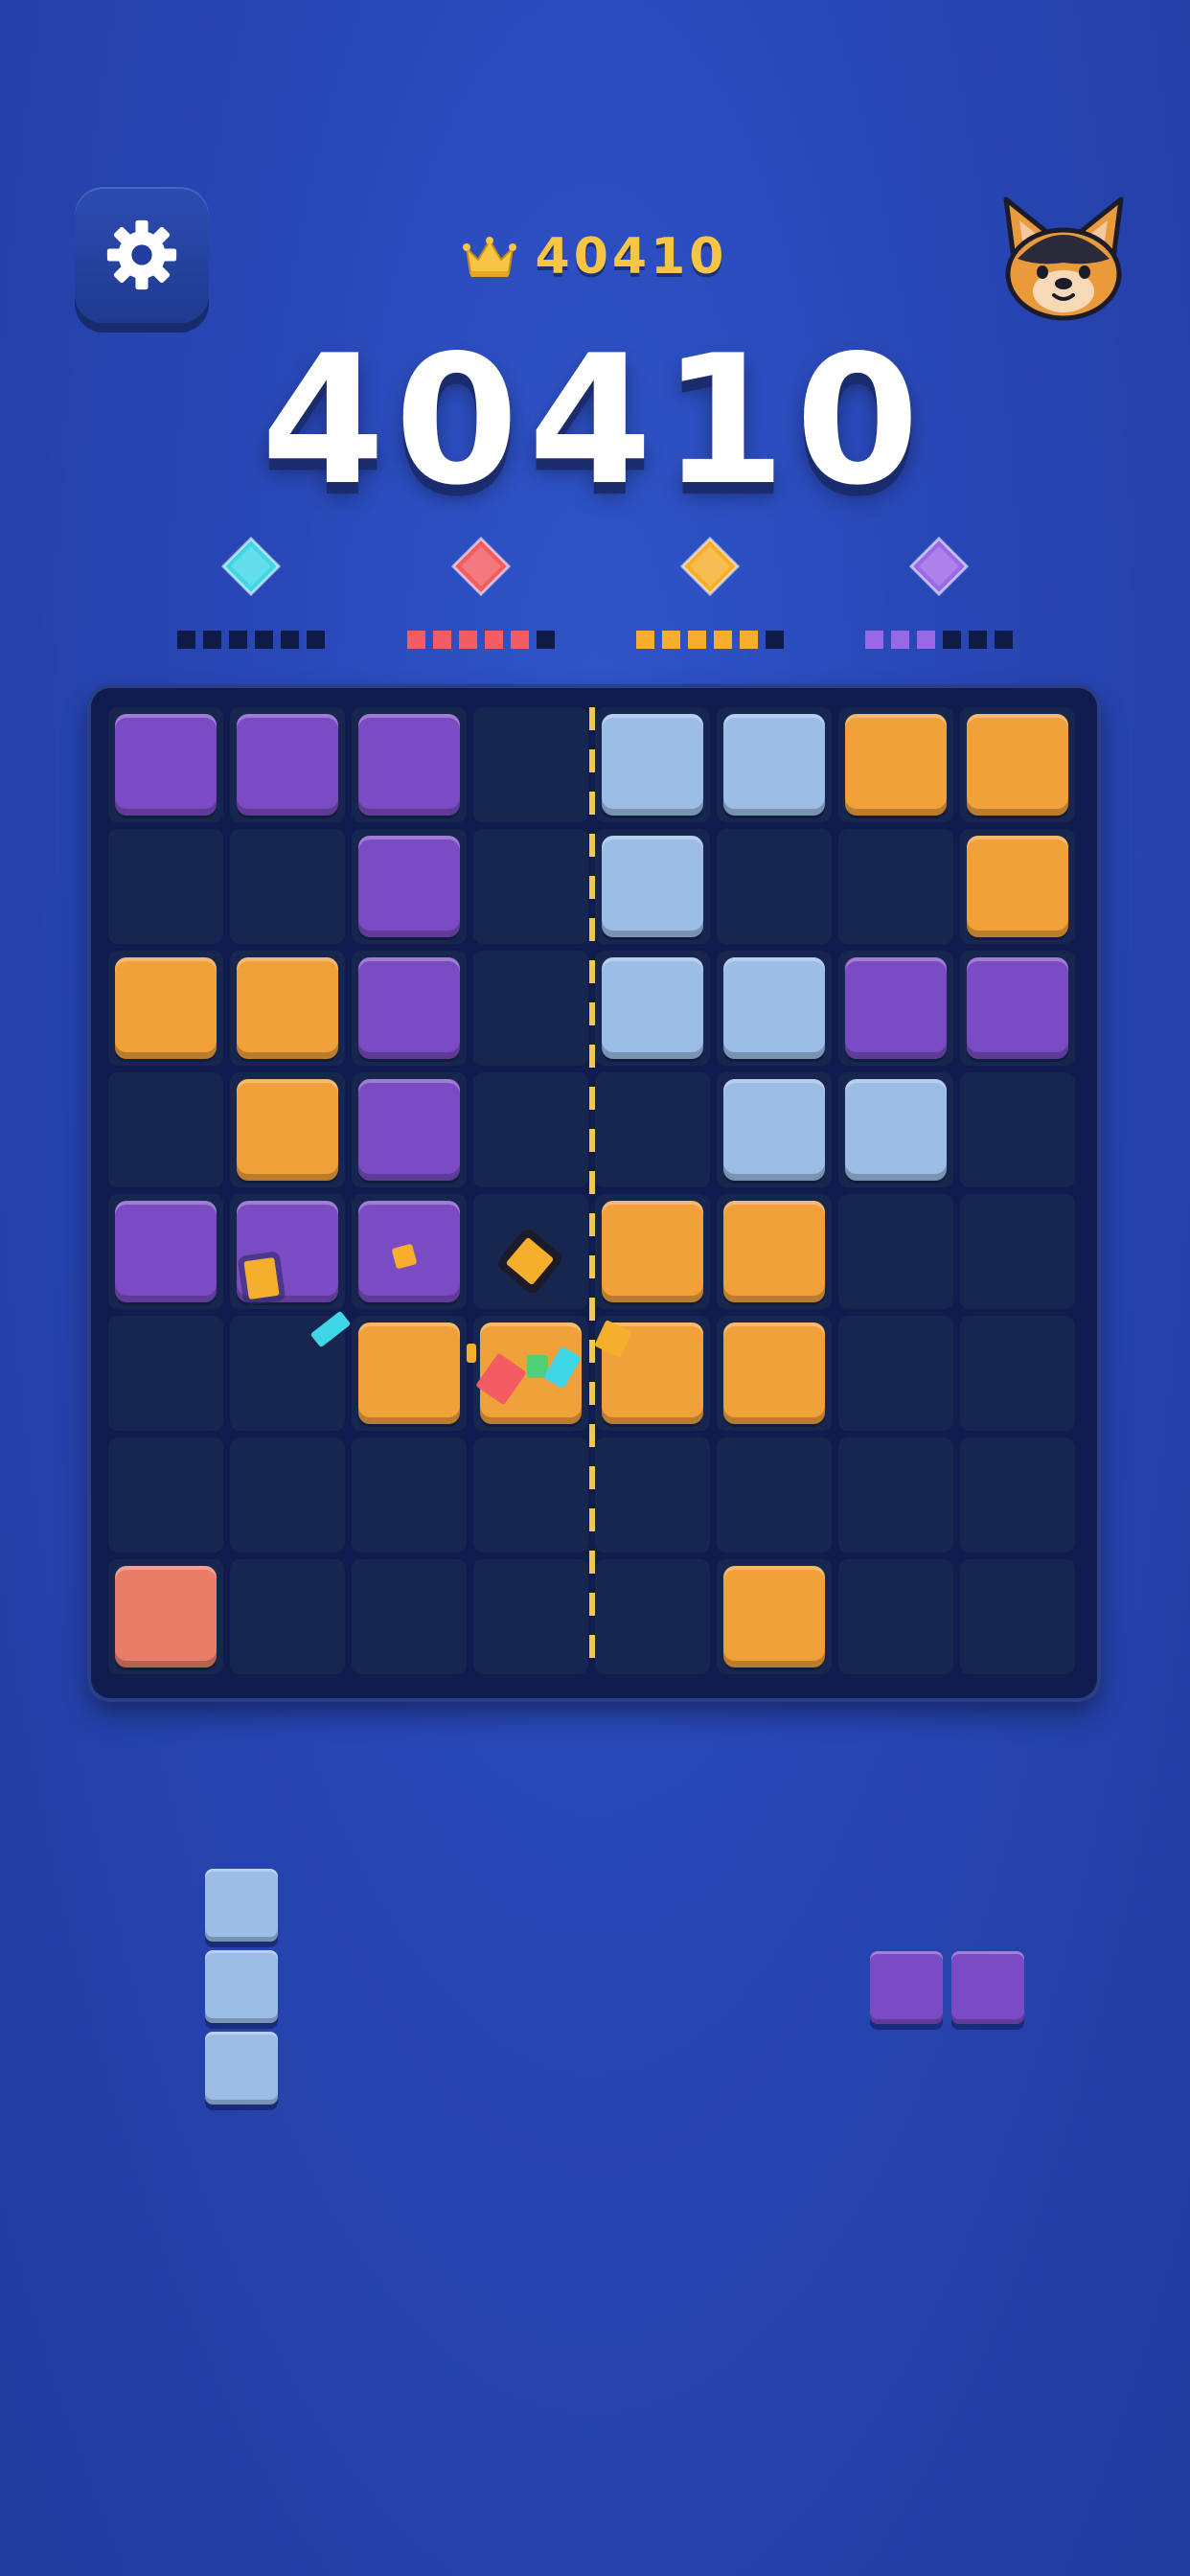 This screenshot has width=1190, height=2576. I want to click on orange-diamond-icon, so click(710, 566).